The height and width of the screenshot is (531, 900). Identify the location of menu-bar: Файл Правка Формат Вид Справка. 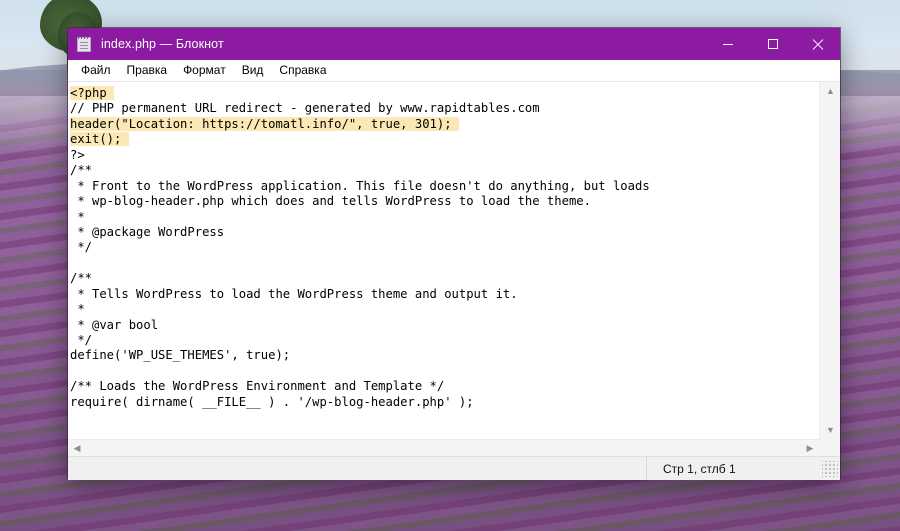
(454, 70).